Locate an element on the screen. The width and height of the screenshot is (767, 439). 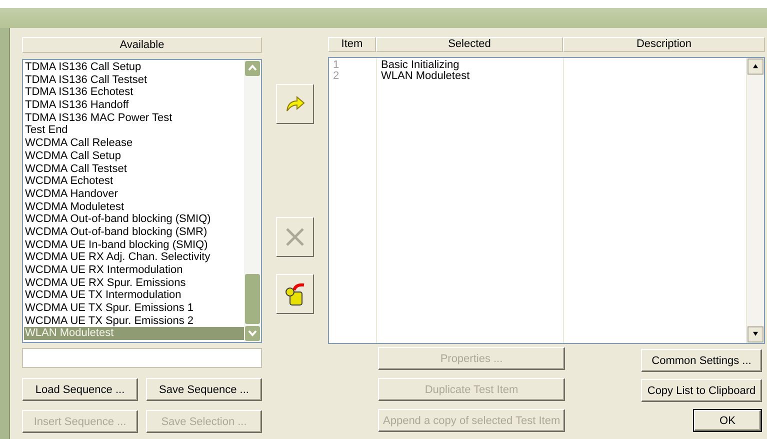
list-item: TDMA IS136 Handoff is located at coordinates (134, 105).